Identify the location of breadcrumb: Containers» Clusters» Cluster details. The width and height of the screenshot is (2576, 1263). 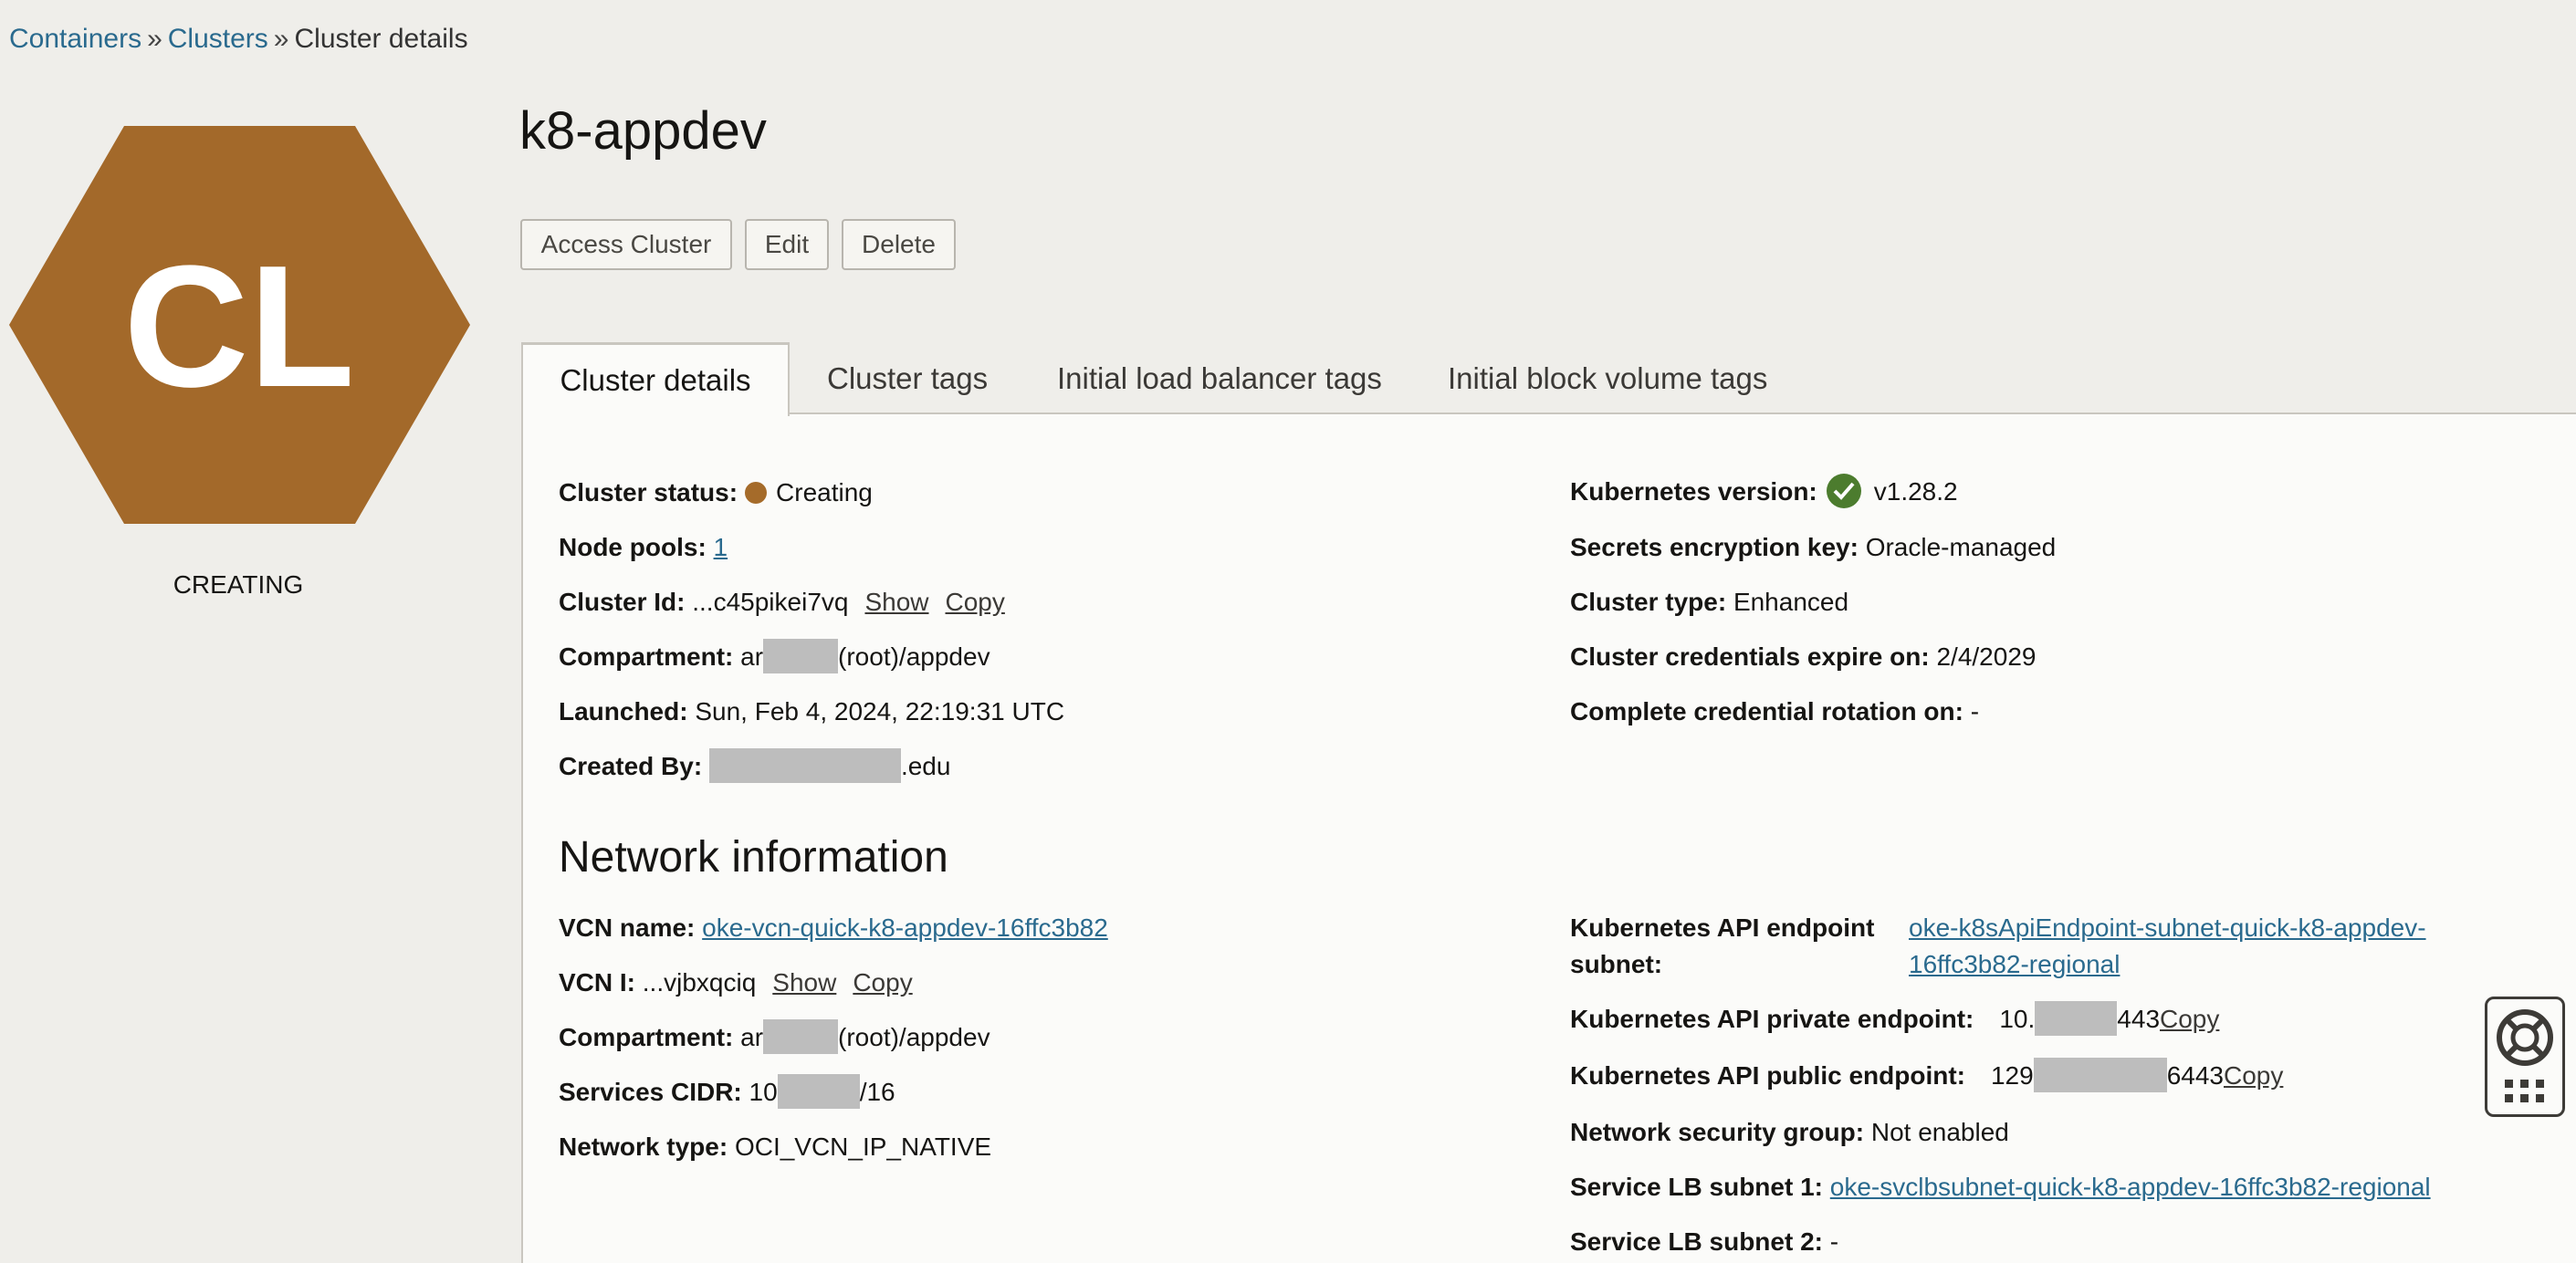
(238, 40).